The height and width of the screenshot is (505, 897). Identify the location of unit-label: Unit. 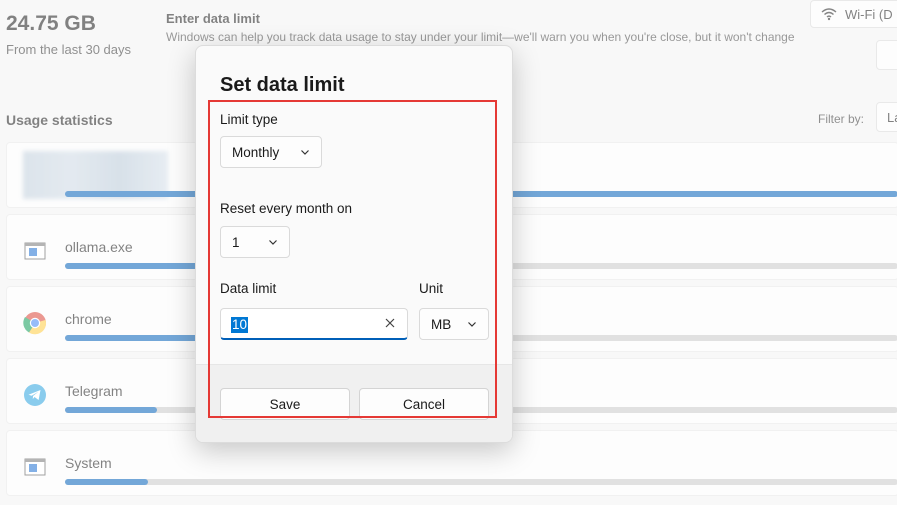
(431, 288).